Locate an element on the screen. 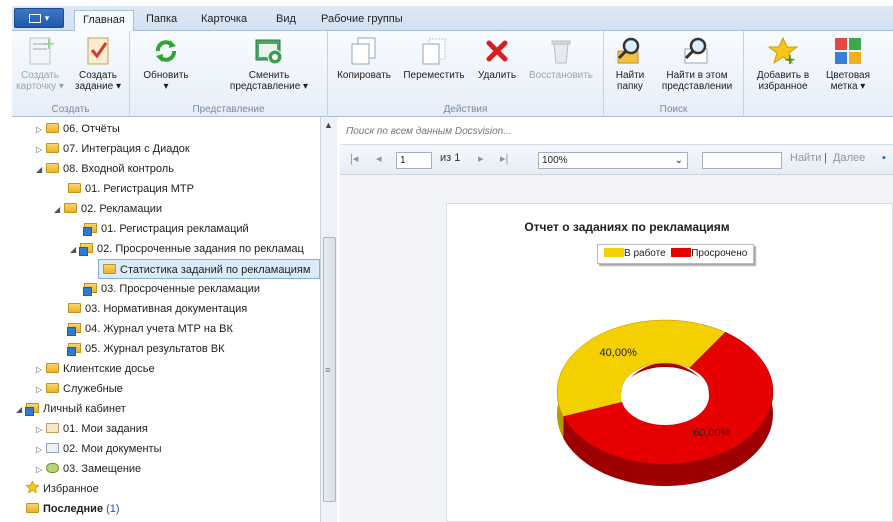  search-input is located at coordinates (616, 131).